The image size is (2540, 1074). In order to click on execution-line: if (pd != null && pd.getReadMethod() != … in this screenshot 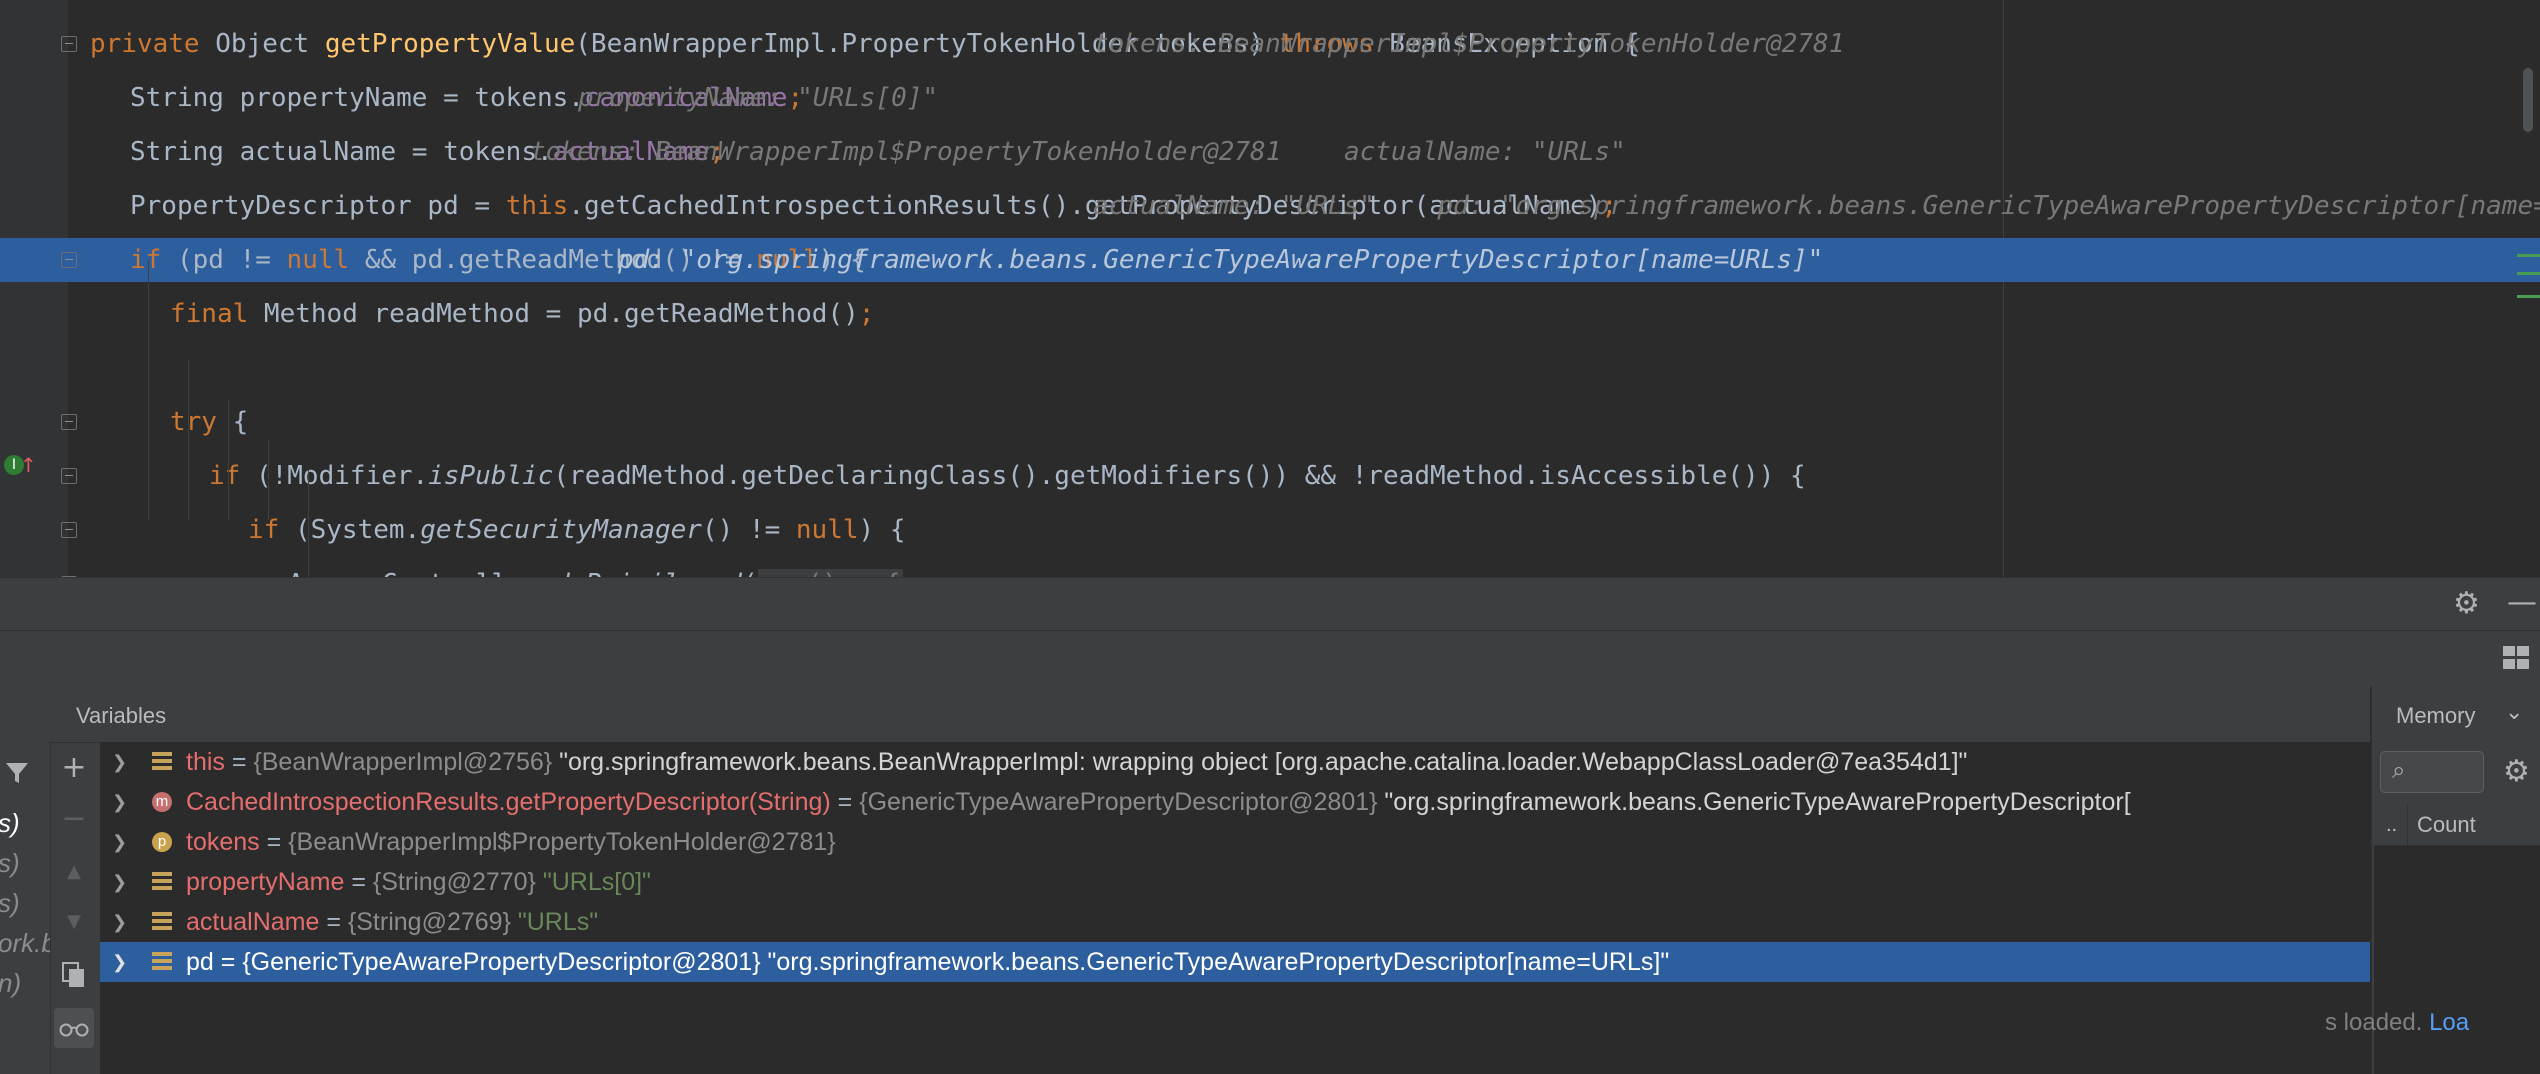, I will do `click(1270, 260)`.